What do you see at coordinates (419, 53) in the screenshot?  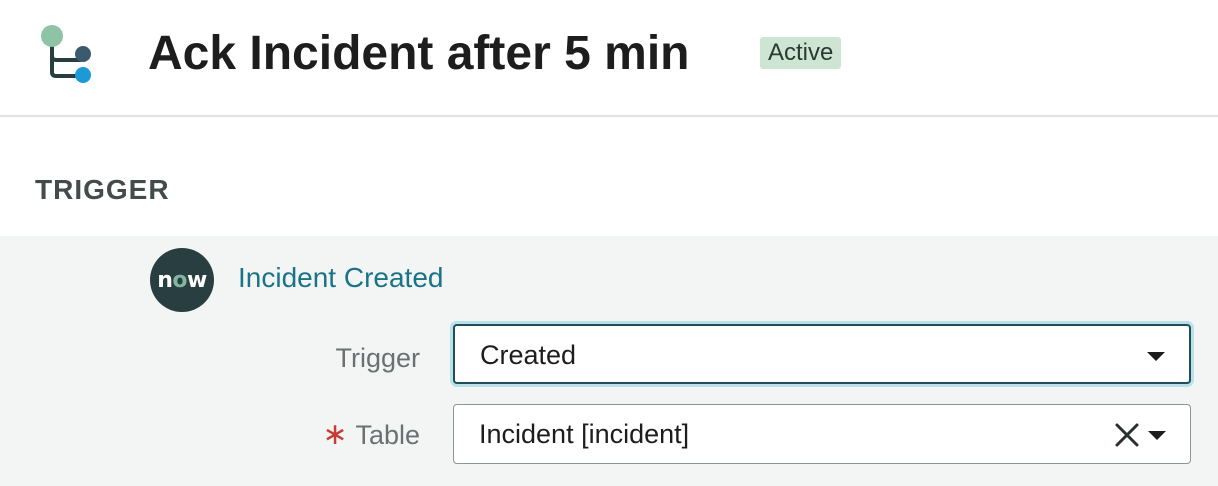 I see `page-title: Ack Incident after 5 min` at bounding box center [419, 53].